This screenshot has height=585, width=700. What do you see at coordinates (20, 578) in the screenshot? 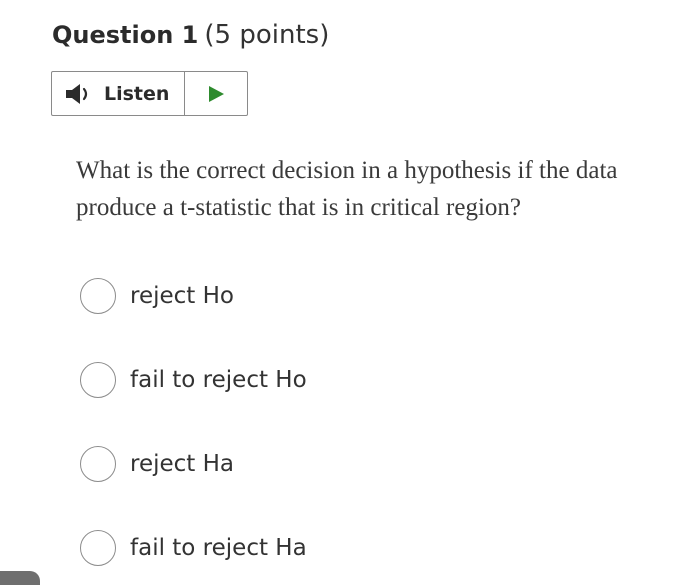
I see `scroll-handle` at bounding box center [20, 578].